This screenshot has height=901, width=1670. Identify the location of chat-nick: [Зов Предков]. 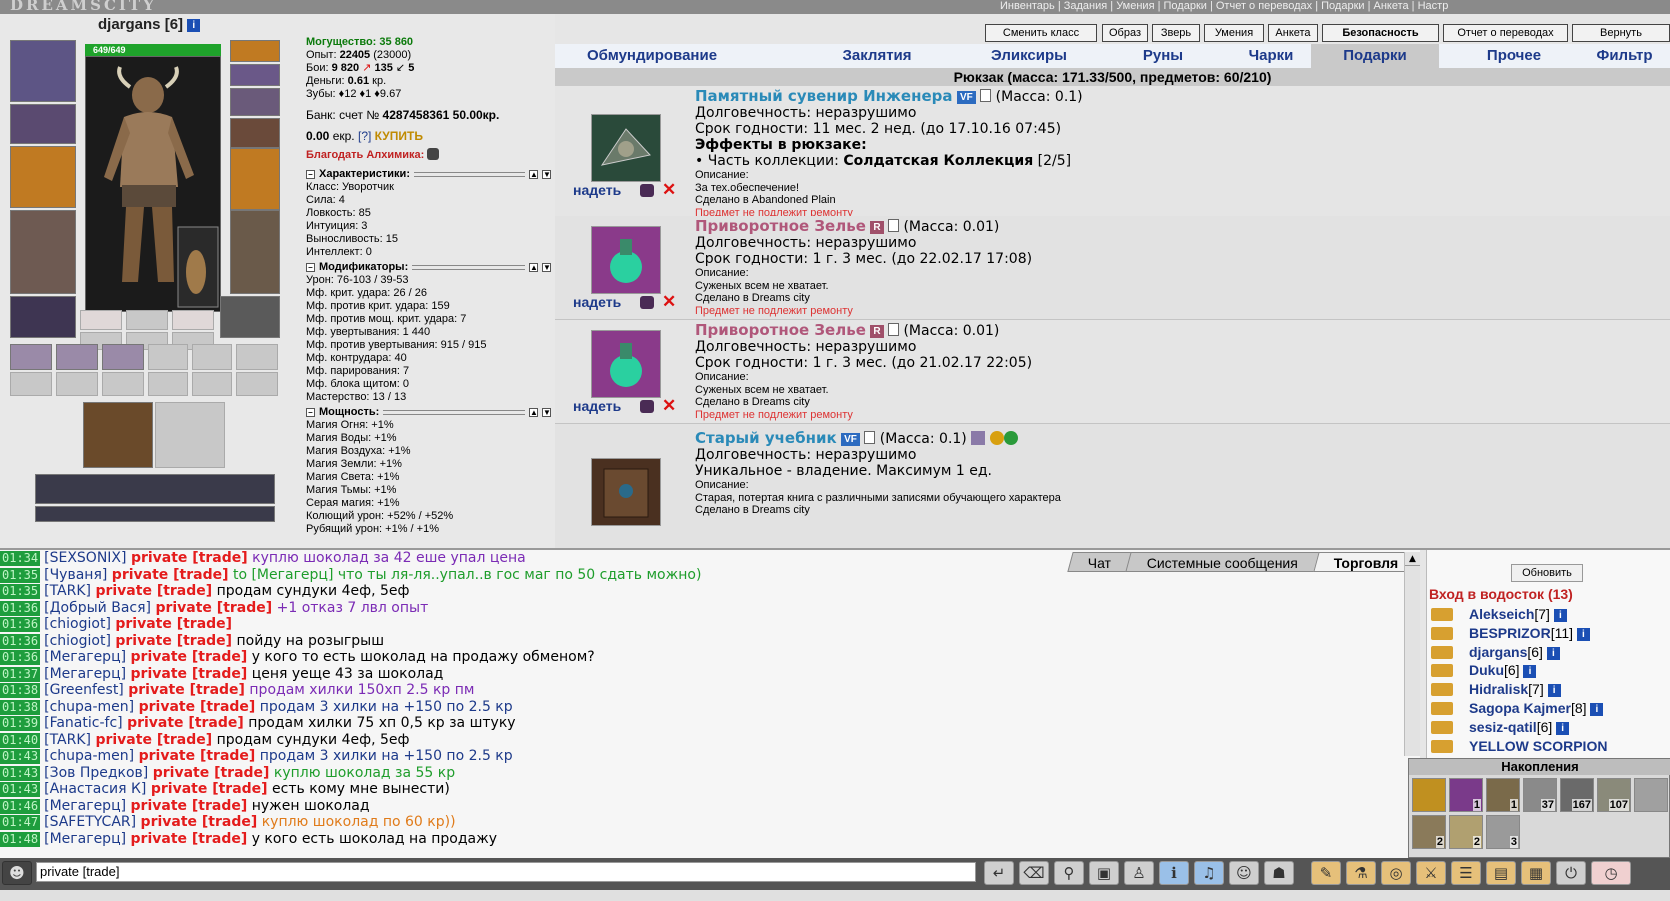
(96, 773).